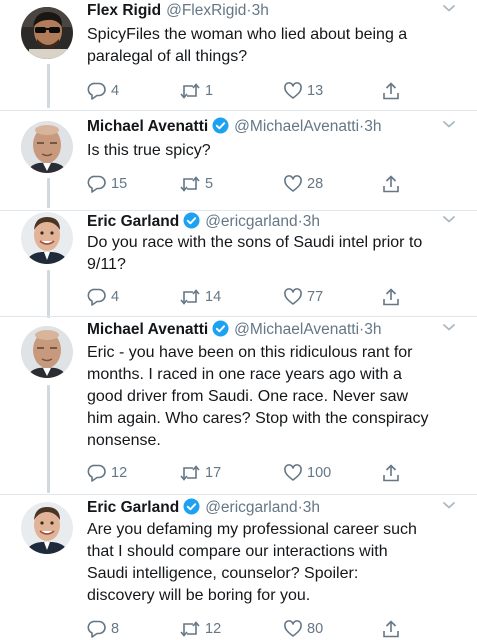 The height and width of the screenshot is (640, 477). I want to click on retweet-button: 12, so click(200, 629).